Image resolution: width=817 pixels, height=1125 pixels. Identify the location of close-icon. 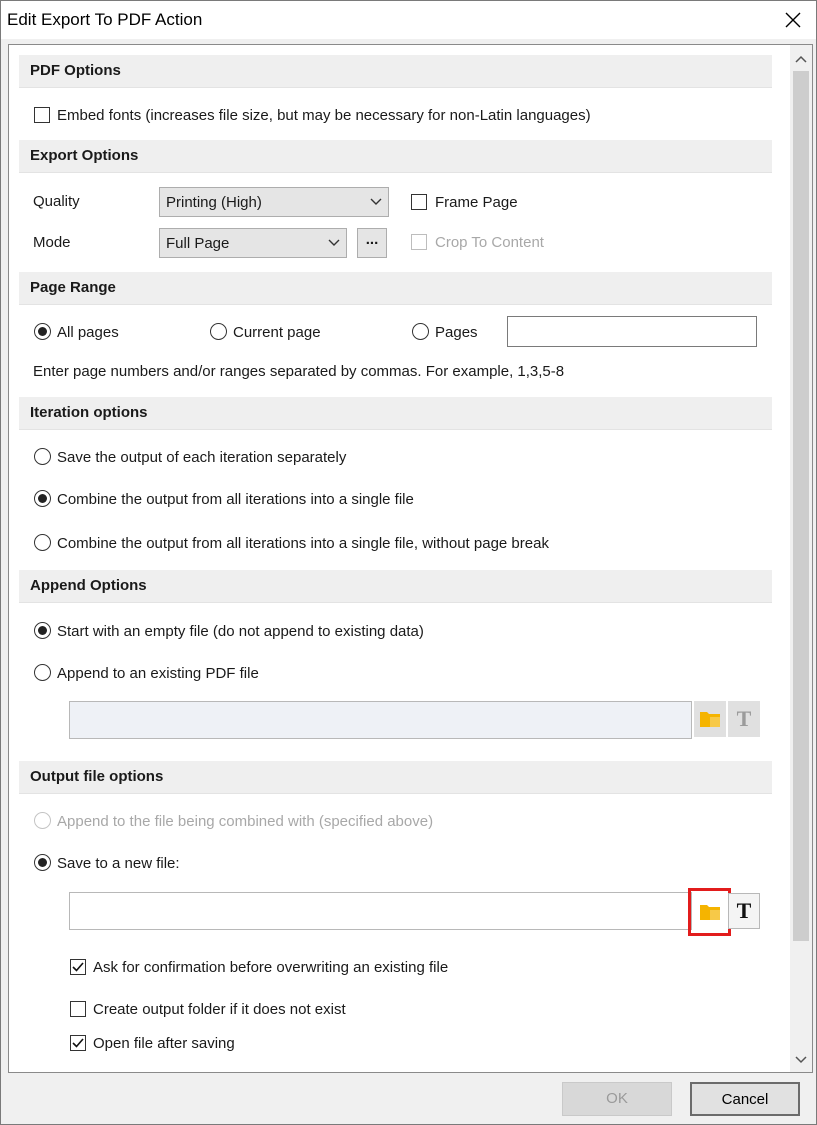
(793, 20).